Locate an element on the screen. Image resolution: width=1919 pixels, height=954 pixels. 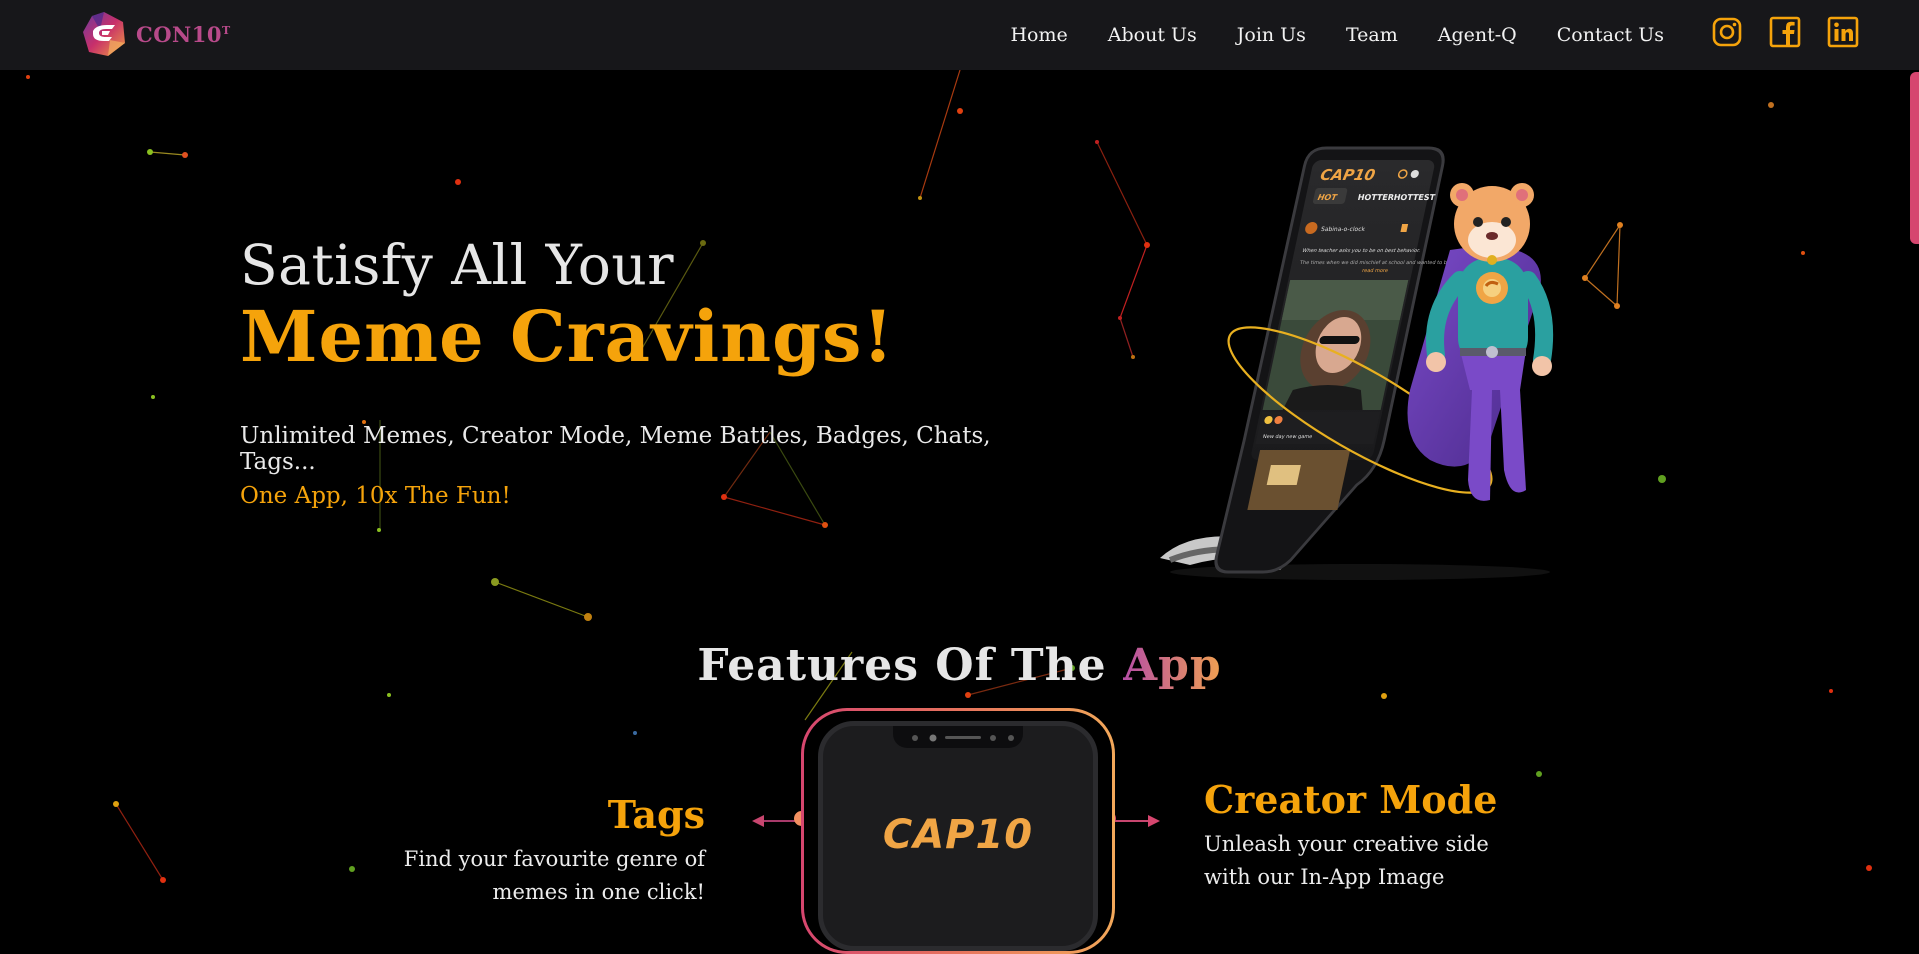
mockup-second-caption: New day new game is located at coordinates (1287, 437).